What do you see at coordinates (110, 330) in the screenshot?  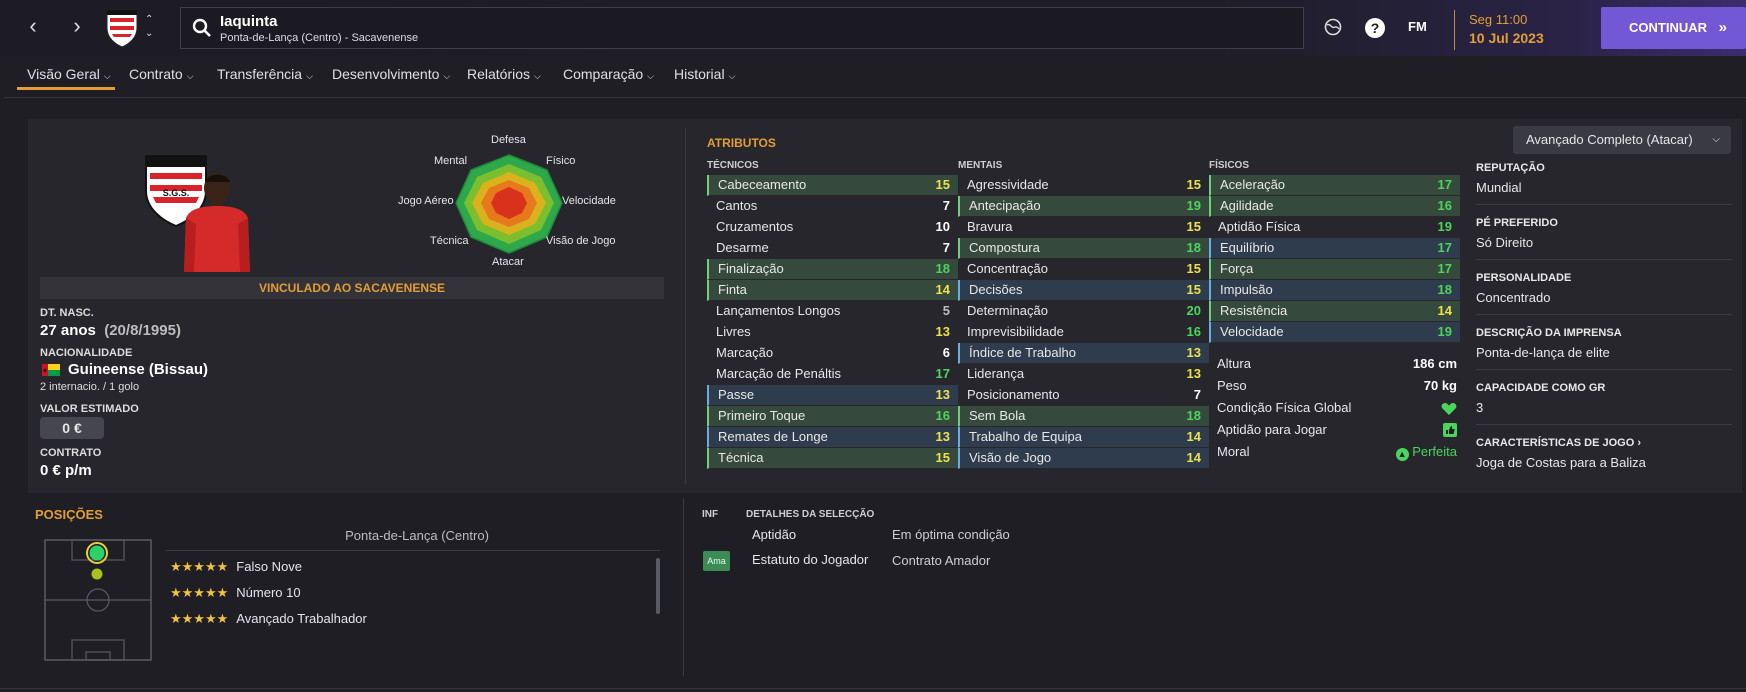 I see `age-value: 27 anos (20/8/1995)` at bounding box center [110, 330].